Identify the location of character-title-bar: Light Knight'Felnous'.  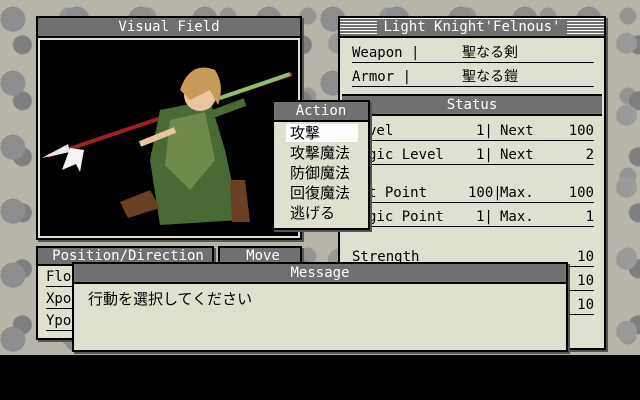
(472, 28).